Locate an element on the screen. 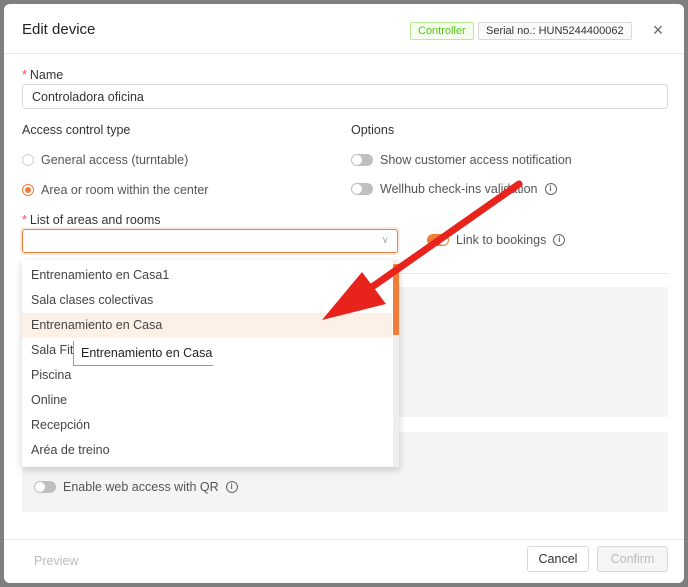 Image resolution: width=688 pixels, height=587 pixels. arrow-shaft is located at coordinates (445, 235).